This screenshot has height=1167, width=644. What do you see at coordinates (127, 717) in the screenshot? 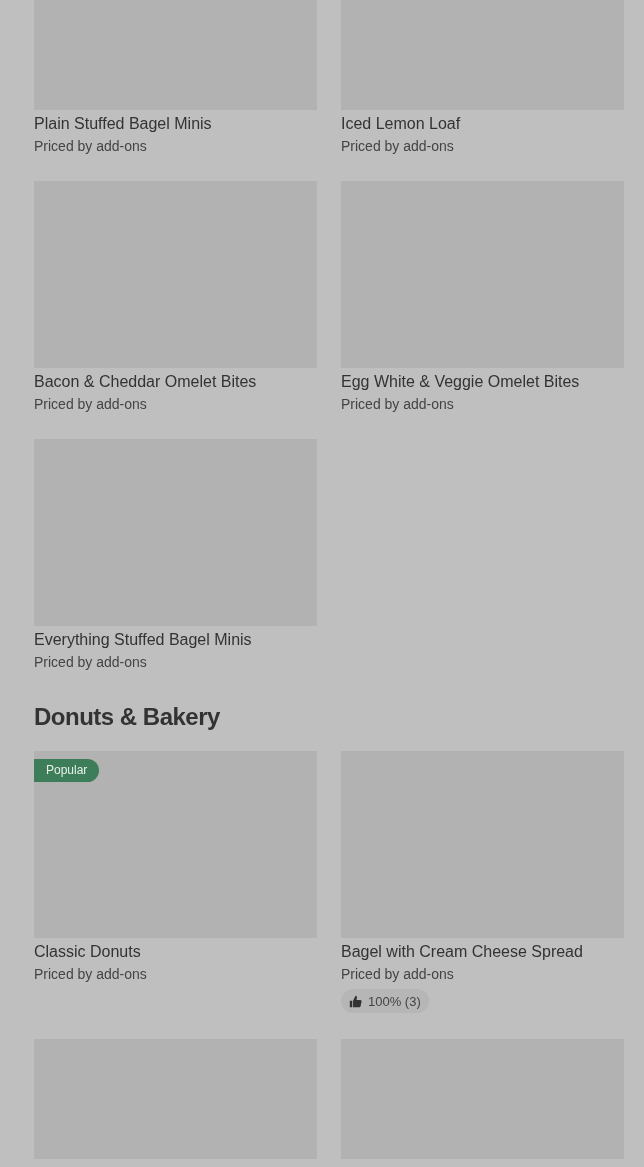
I see `section-heading: Donuts & Bakery` at bounding box center [127, 717].